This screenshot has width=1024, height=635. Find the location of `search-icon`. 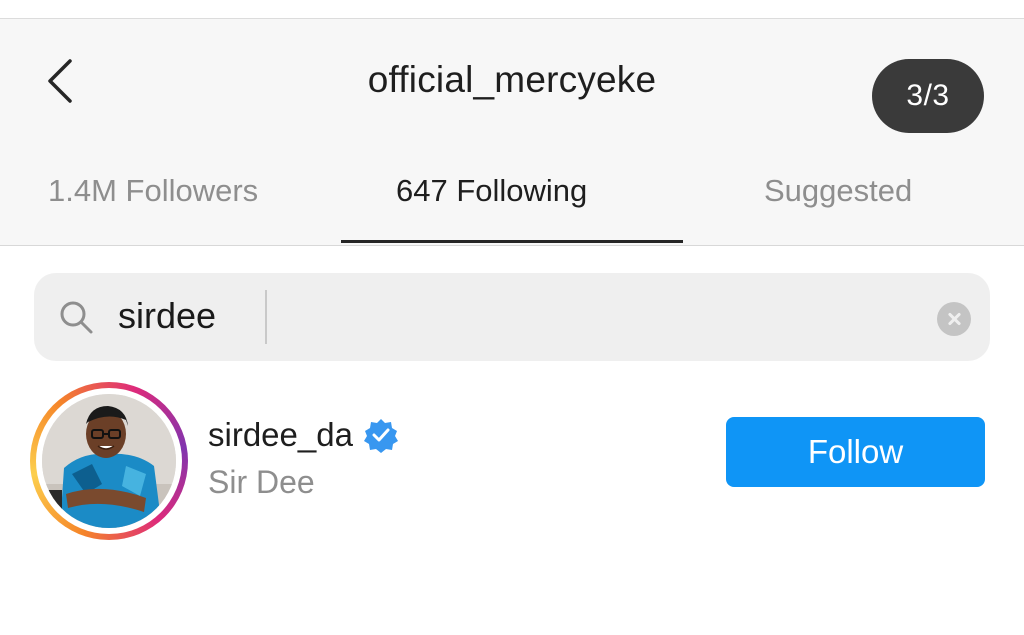

search-icon is located at coordinates (76, 317).